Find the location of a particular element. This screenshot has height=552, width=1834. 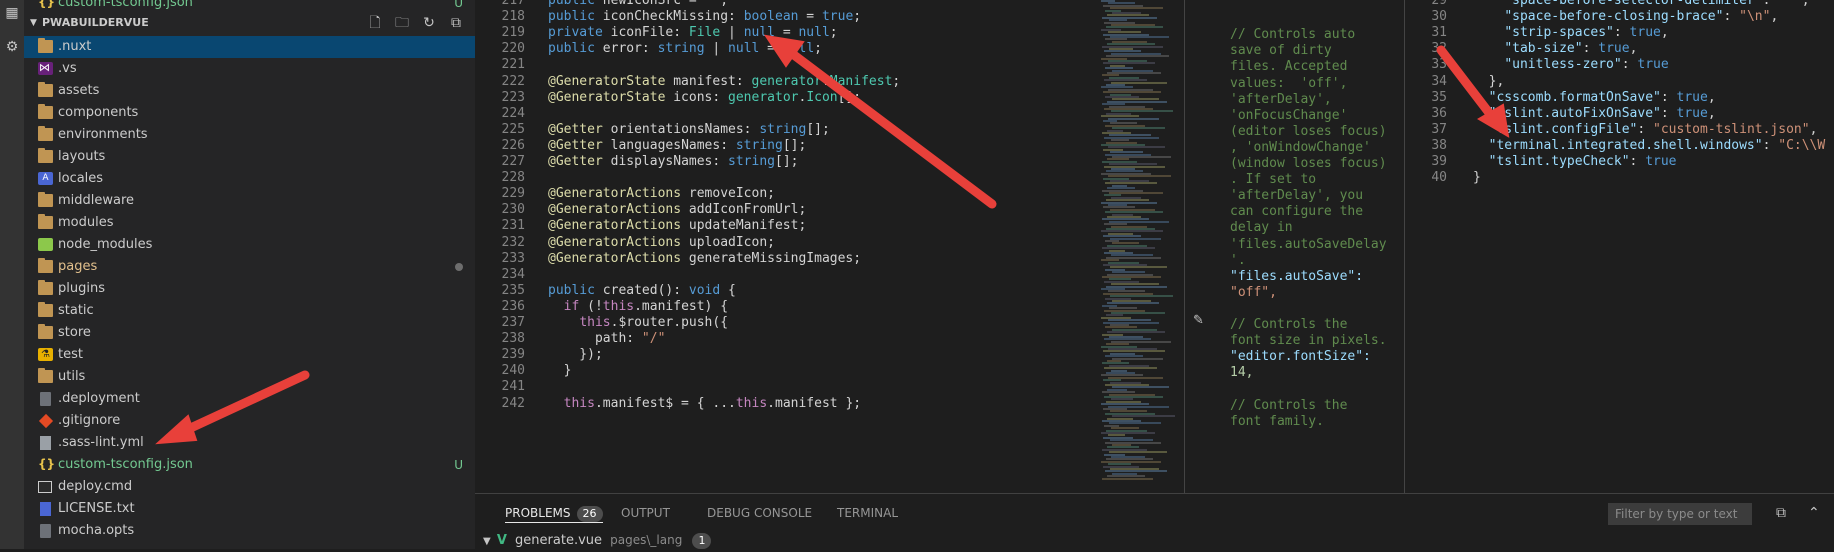

explorer-item-label: middleware is located at coordinates (96, 200).